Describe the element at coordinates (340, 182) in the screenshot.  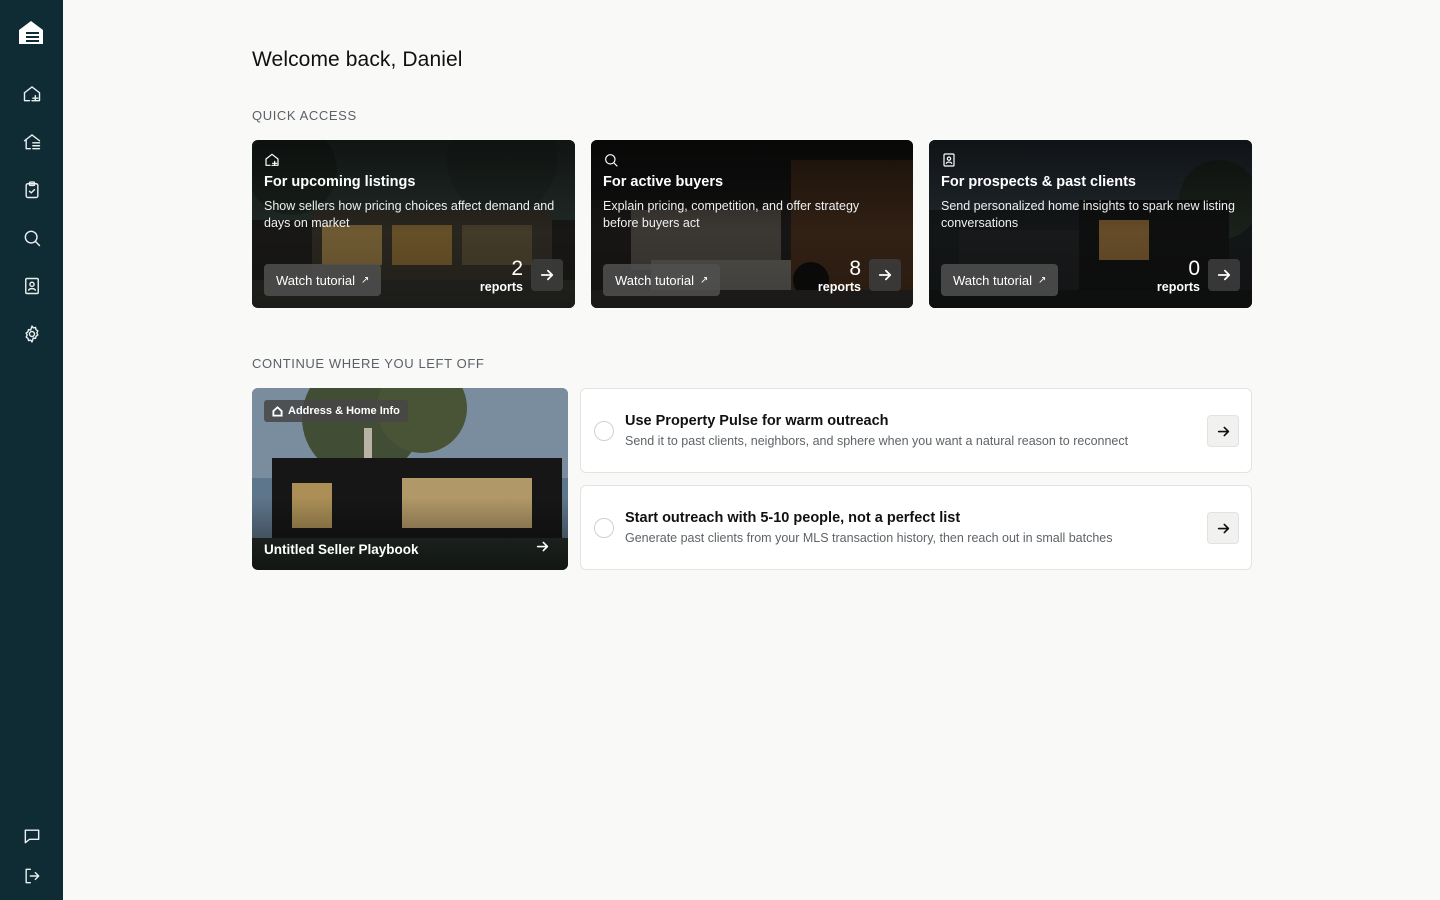
I see `card-title: For upcoming listings` at that location.